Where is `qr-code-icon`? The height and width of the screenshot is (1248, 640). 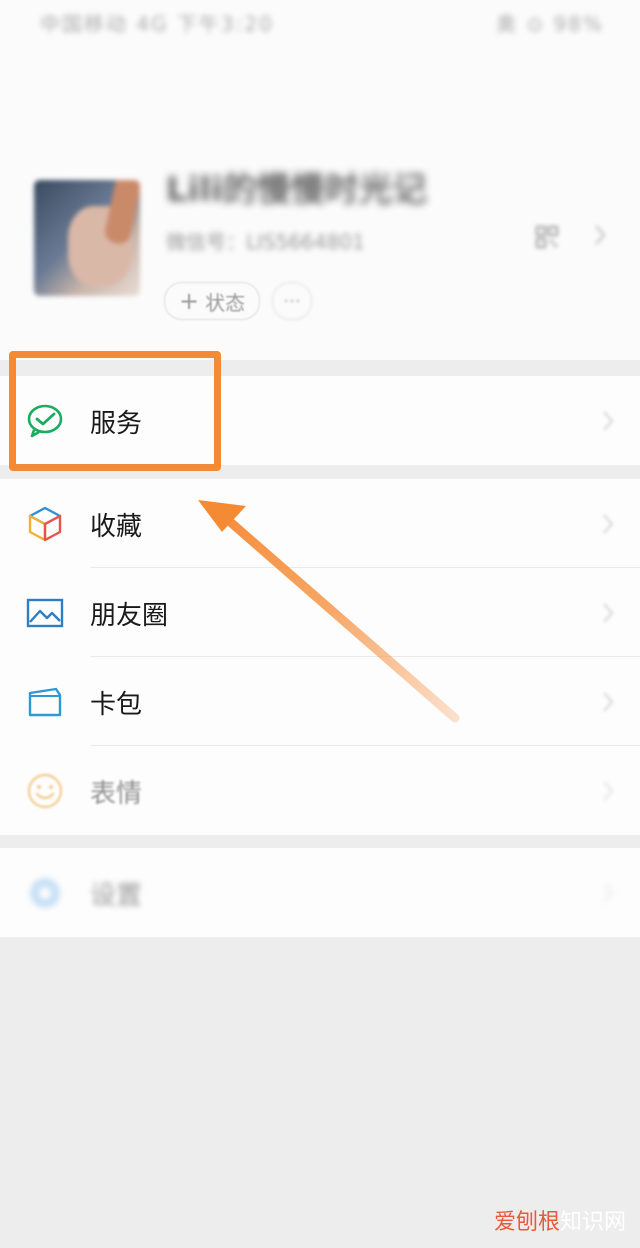 qr-code-icon is located at coordinates (547, 237).